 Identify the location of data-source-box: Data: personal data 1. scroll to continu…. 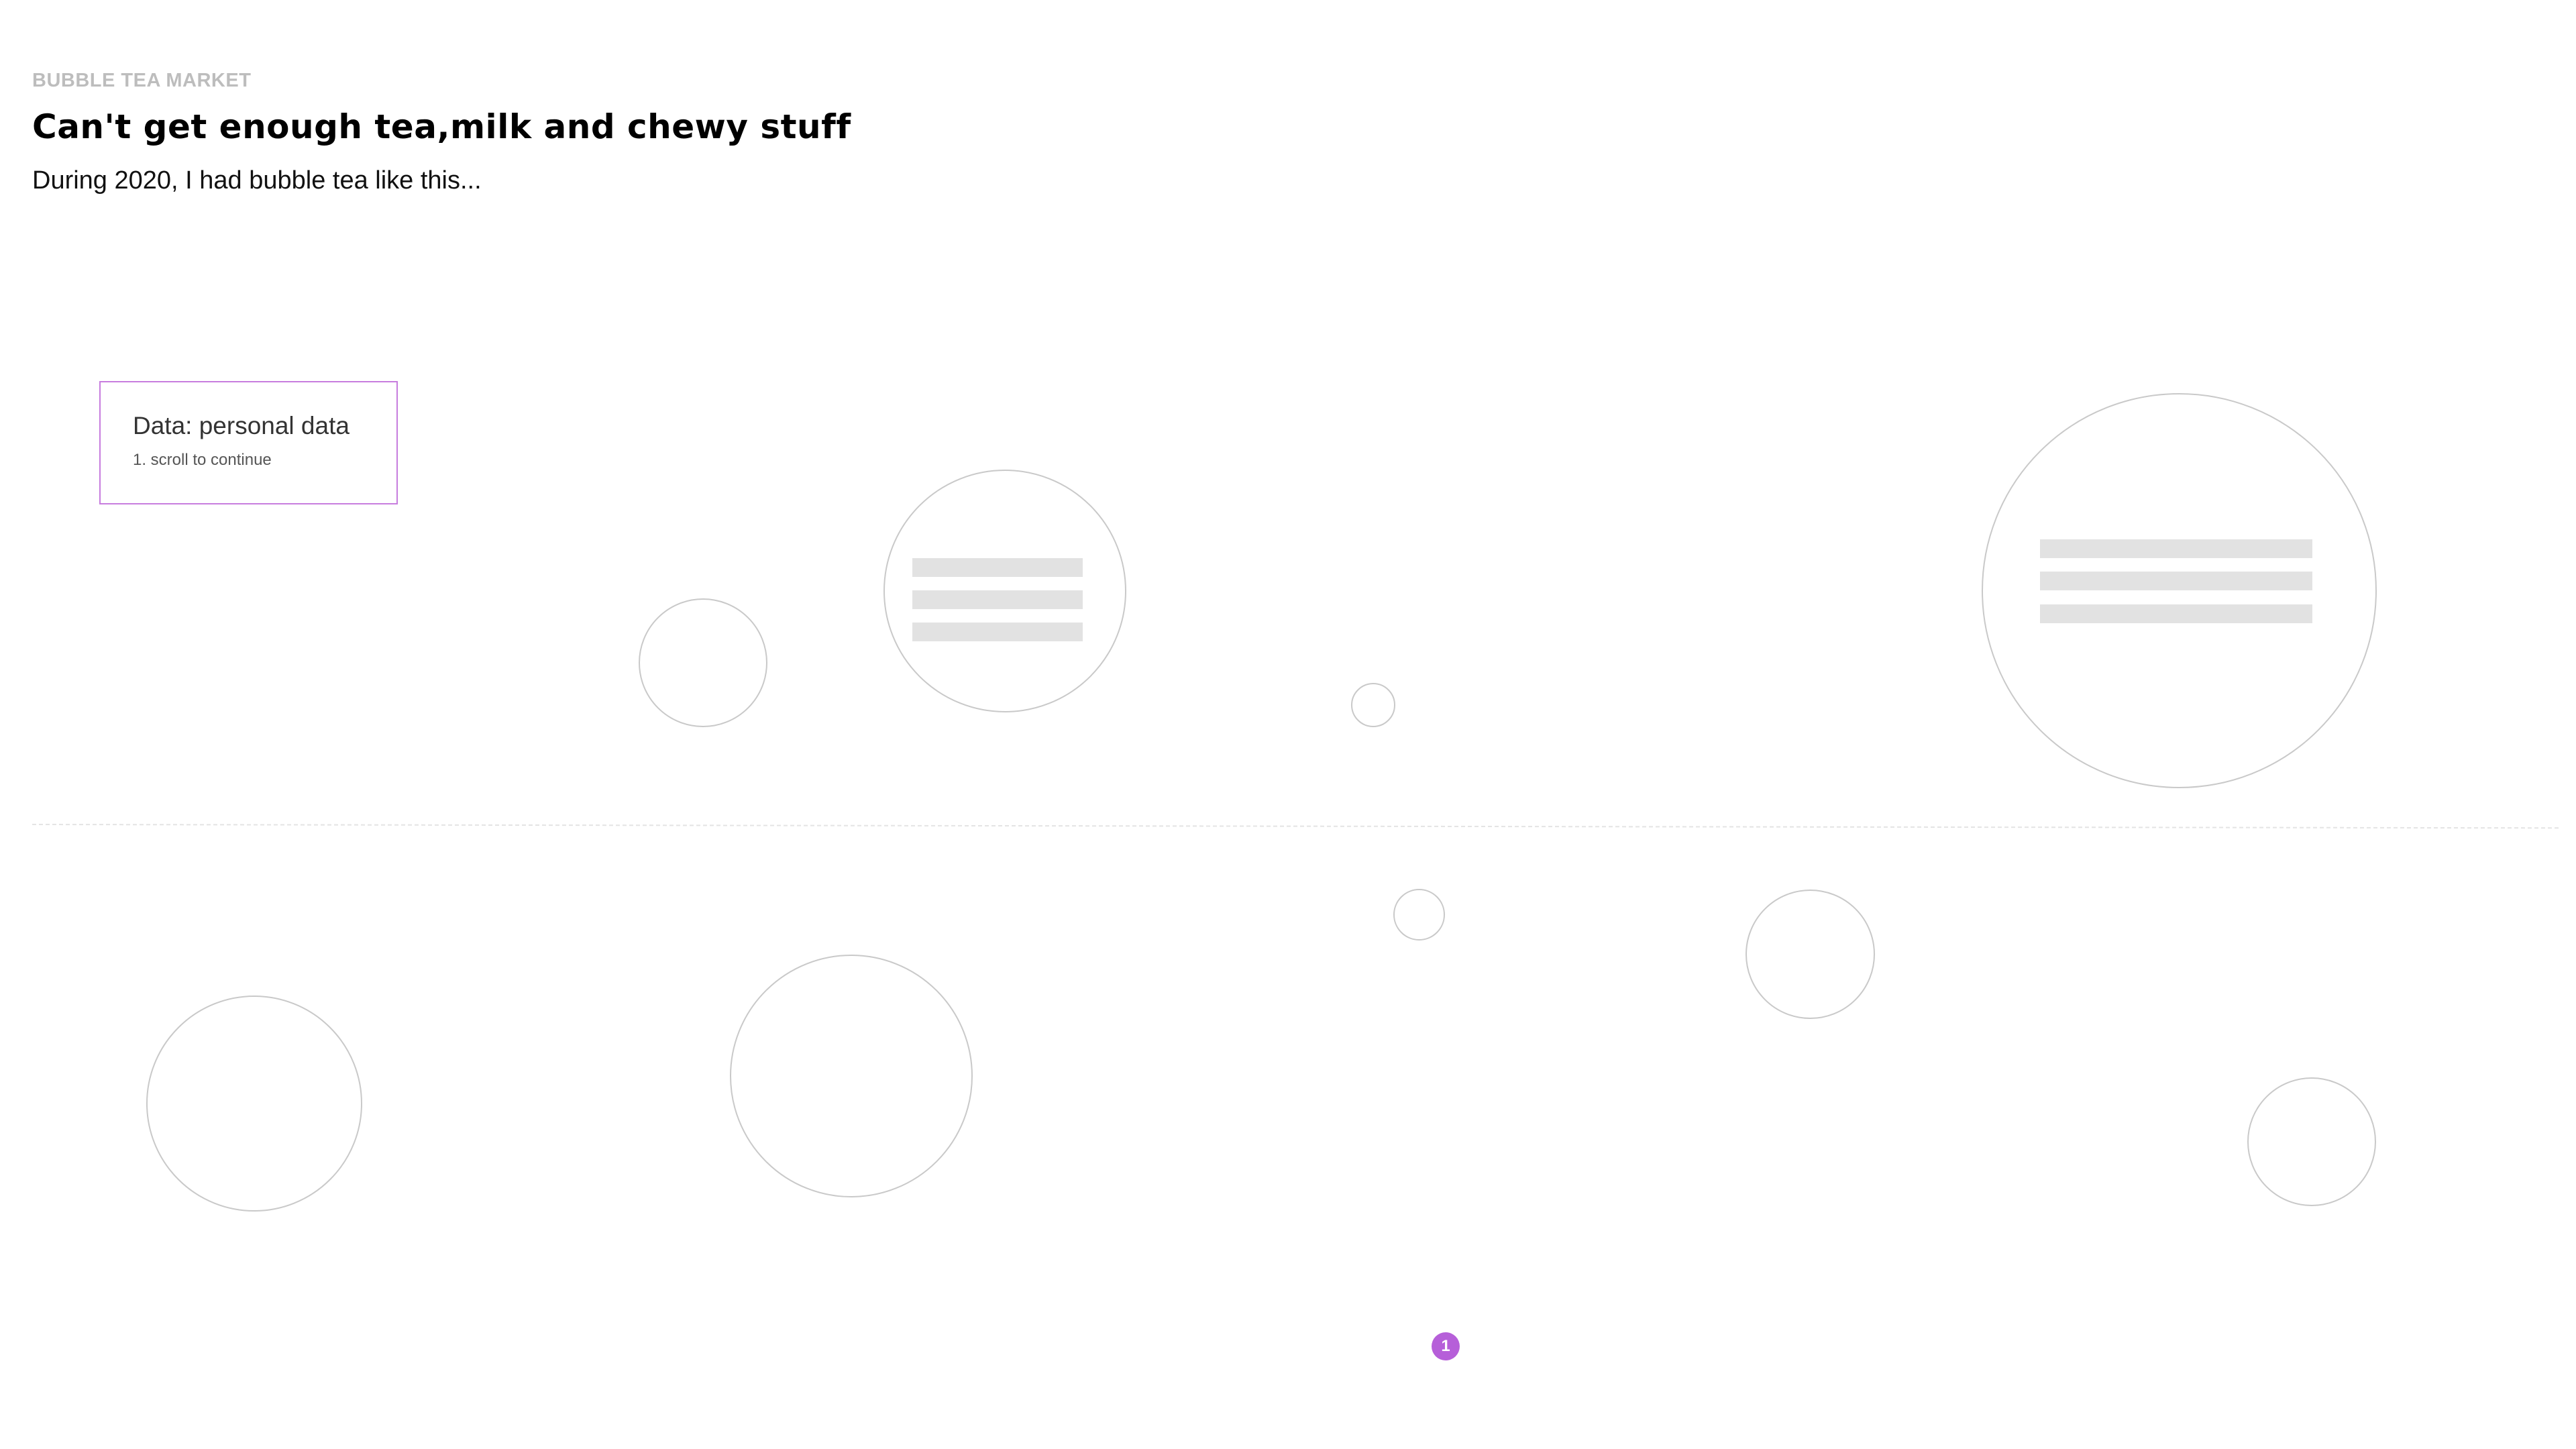
(248, 442).